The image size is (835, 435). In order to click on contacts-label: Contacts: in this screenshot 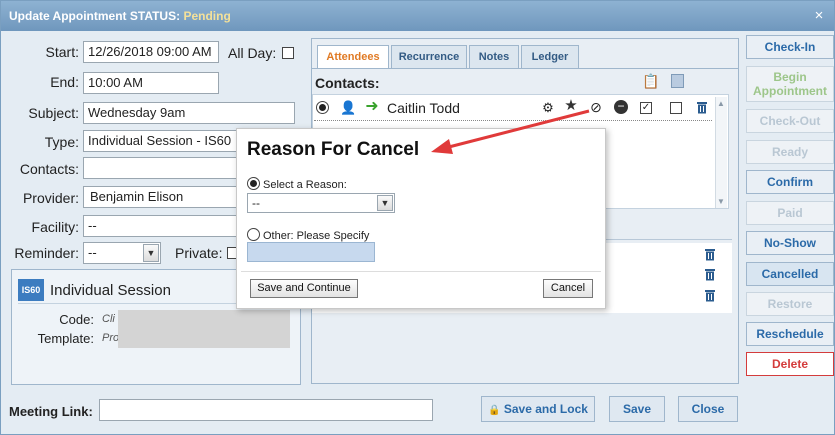, I will do `click(49, 169)`.